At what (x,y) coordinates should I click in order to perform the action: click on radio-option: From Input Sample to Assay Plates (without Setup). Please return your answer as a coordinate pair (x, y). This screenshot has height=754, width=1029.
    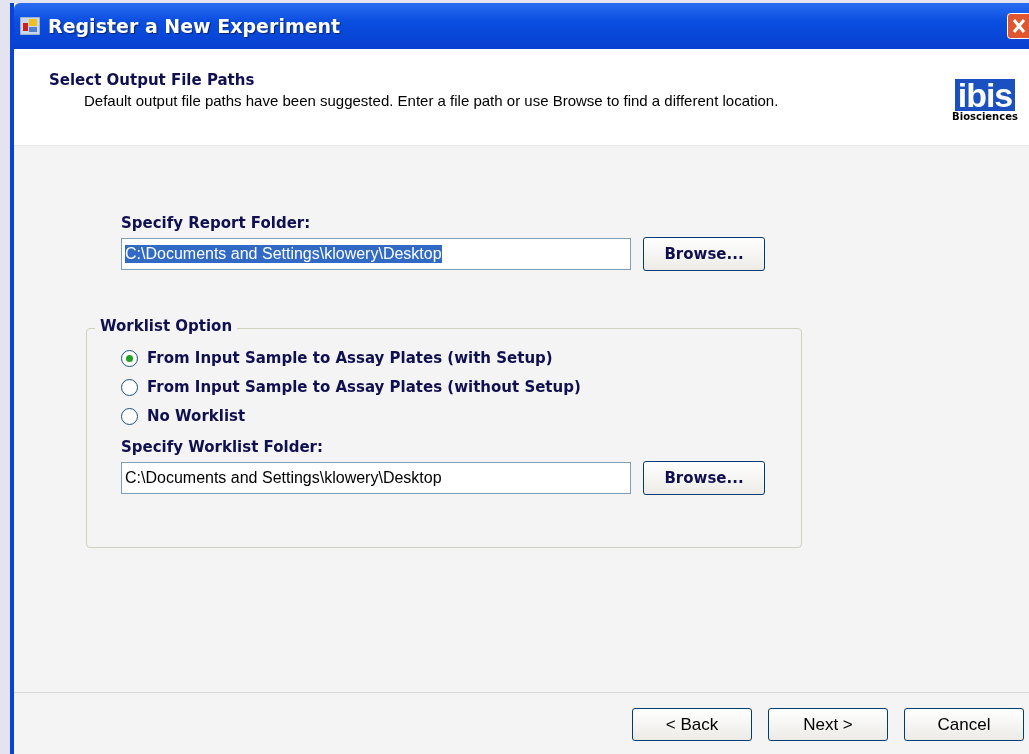
    Looking at the image, I should click on (461, 387).